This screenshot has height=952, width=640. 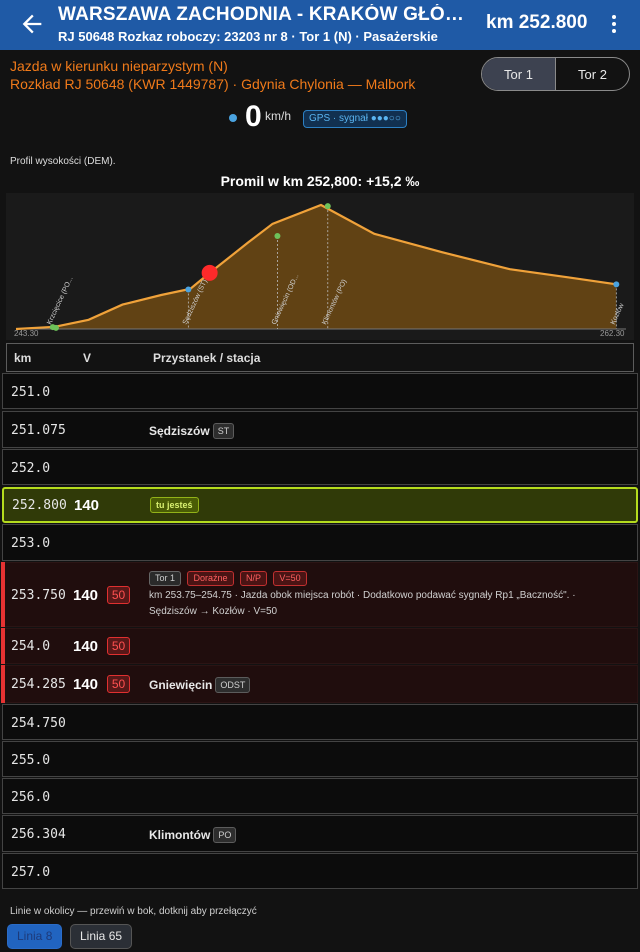 What do you see at coordinates (200, 685) in the screenshot?
I see `stop-name: Gniewięcin ODST` at bounding box center [200, 685].